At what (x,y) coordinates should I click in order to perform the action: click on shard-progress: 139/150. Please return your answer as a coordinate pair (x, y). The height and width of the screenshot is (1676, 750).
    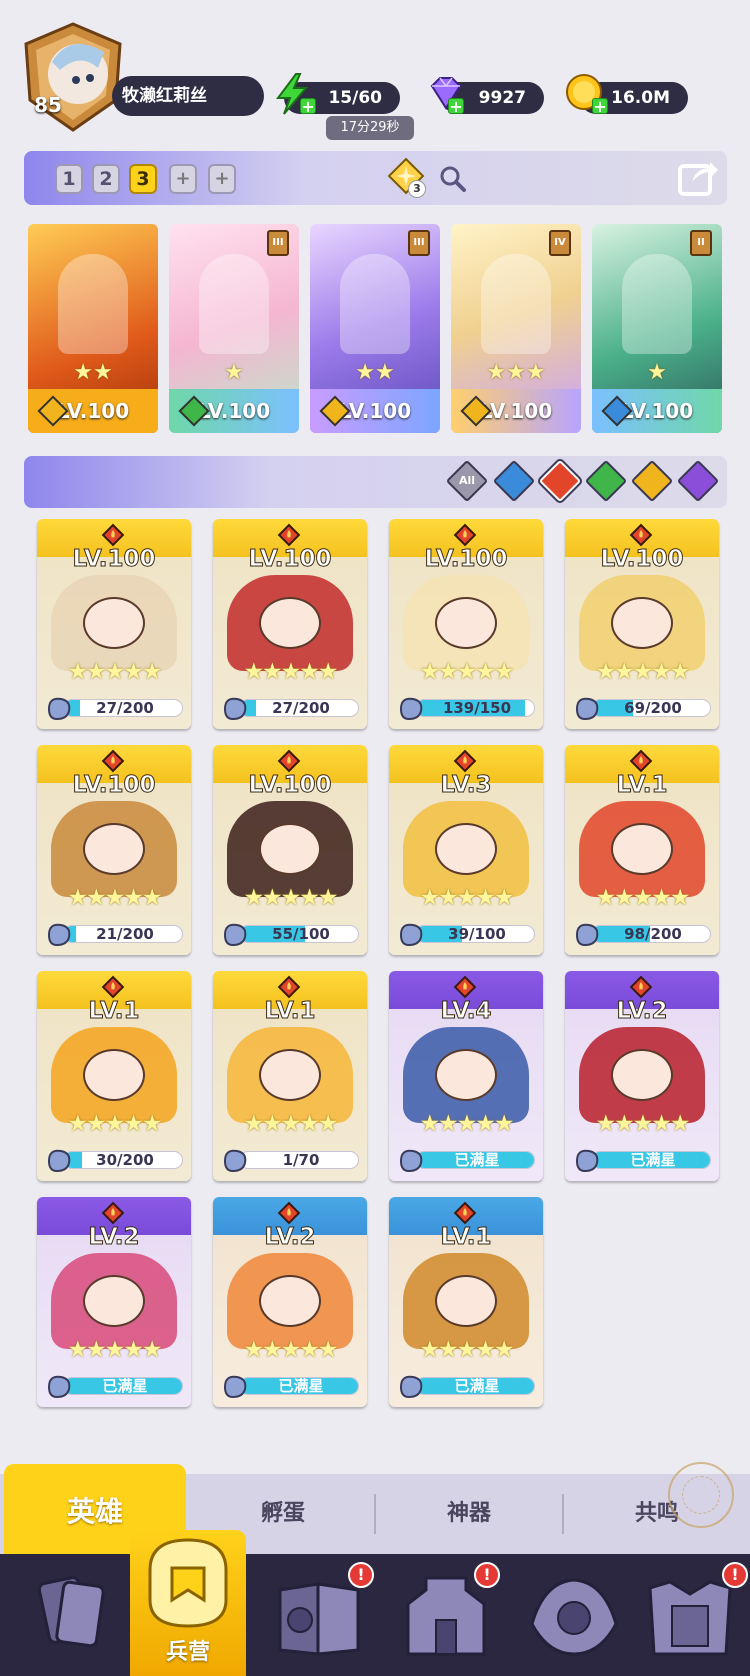
    Looking at the image, I should click on (466, 708).